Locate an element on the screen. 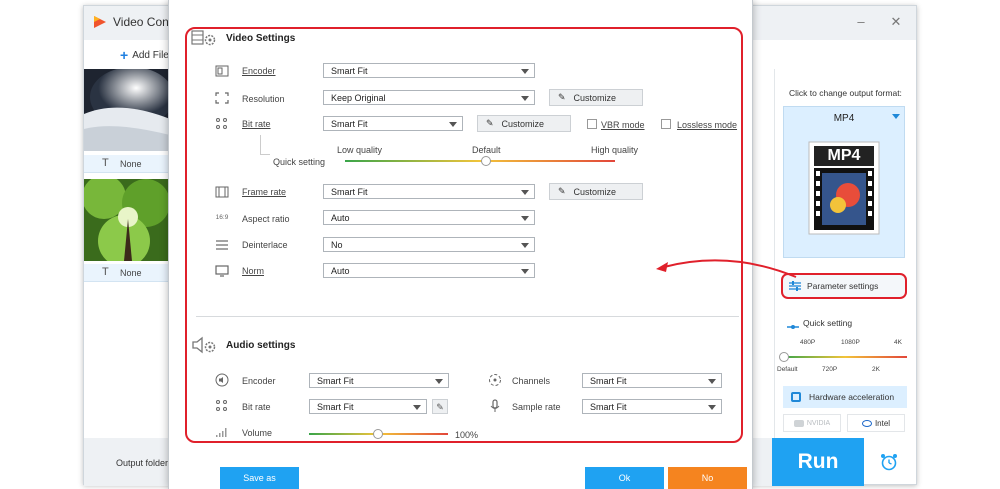  aspect-ratio-value: Auto is located at coordinates (340, 218).